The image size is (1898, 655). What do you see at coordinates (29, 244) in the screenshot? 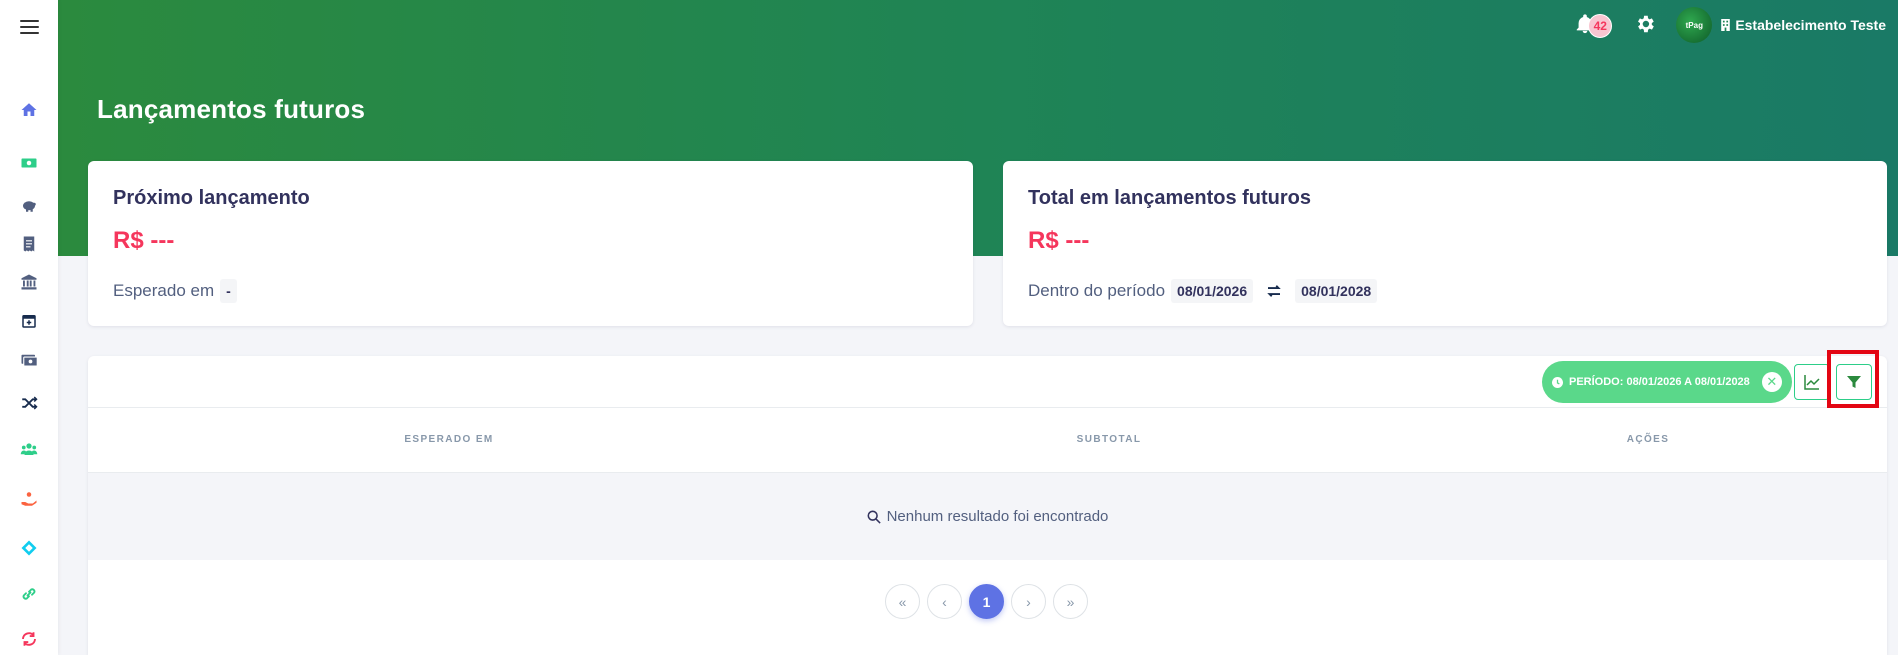
I see `receipt-icon` at bounding box center [29, 244].